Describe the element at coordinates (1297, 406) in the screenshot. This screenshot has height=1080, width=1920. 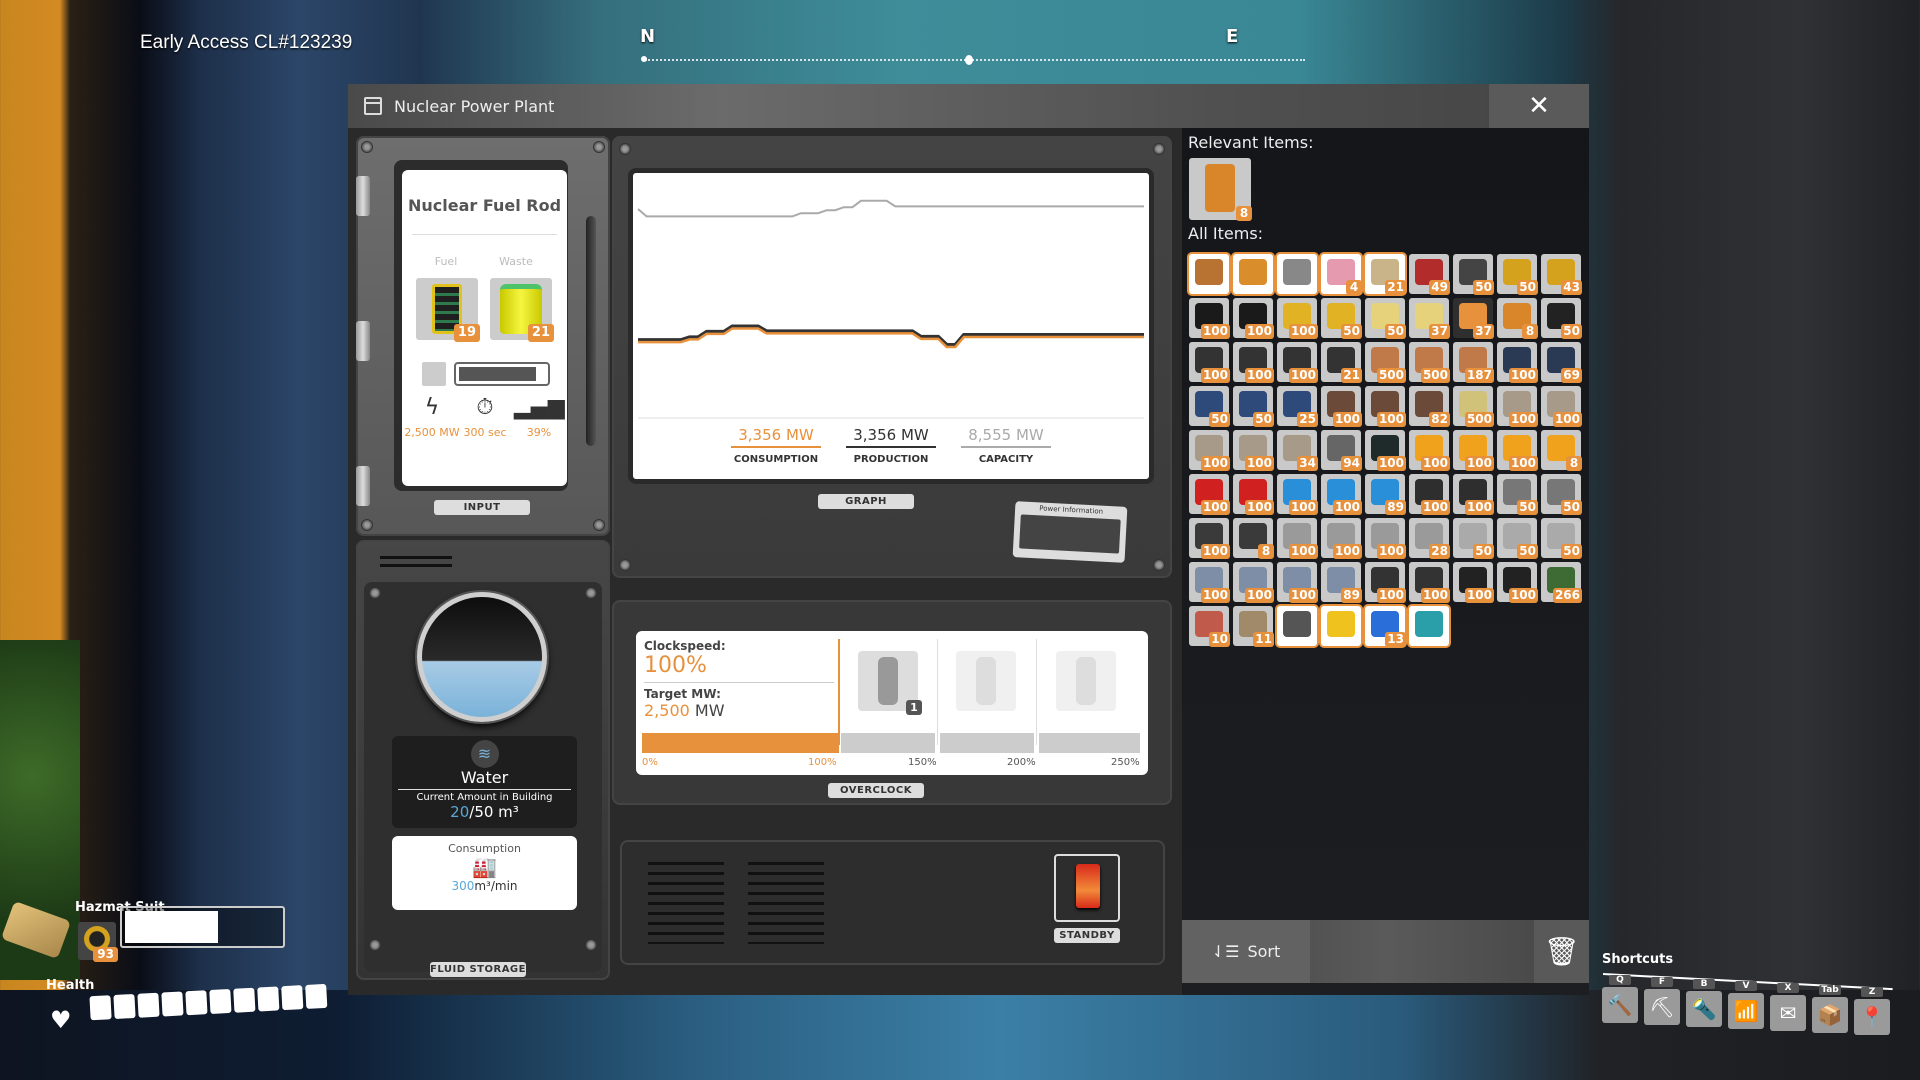
I see `inventory-slot: 25` at that location.